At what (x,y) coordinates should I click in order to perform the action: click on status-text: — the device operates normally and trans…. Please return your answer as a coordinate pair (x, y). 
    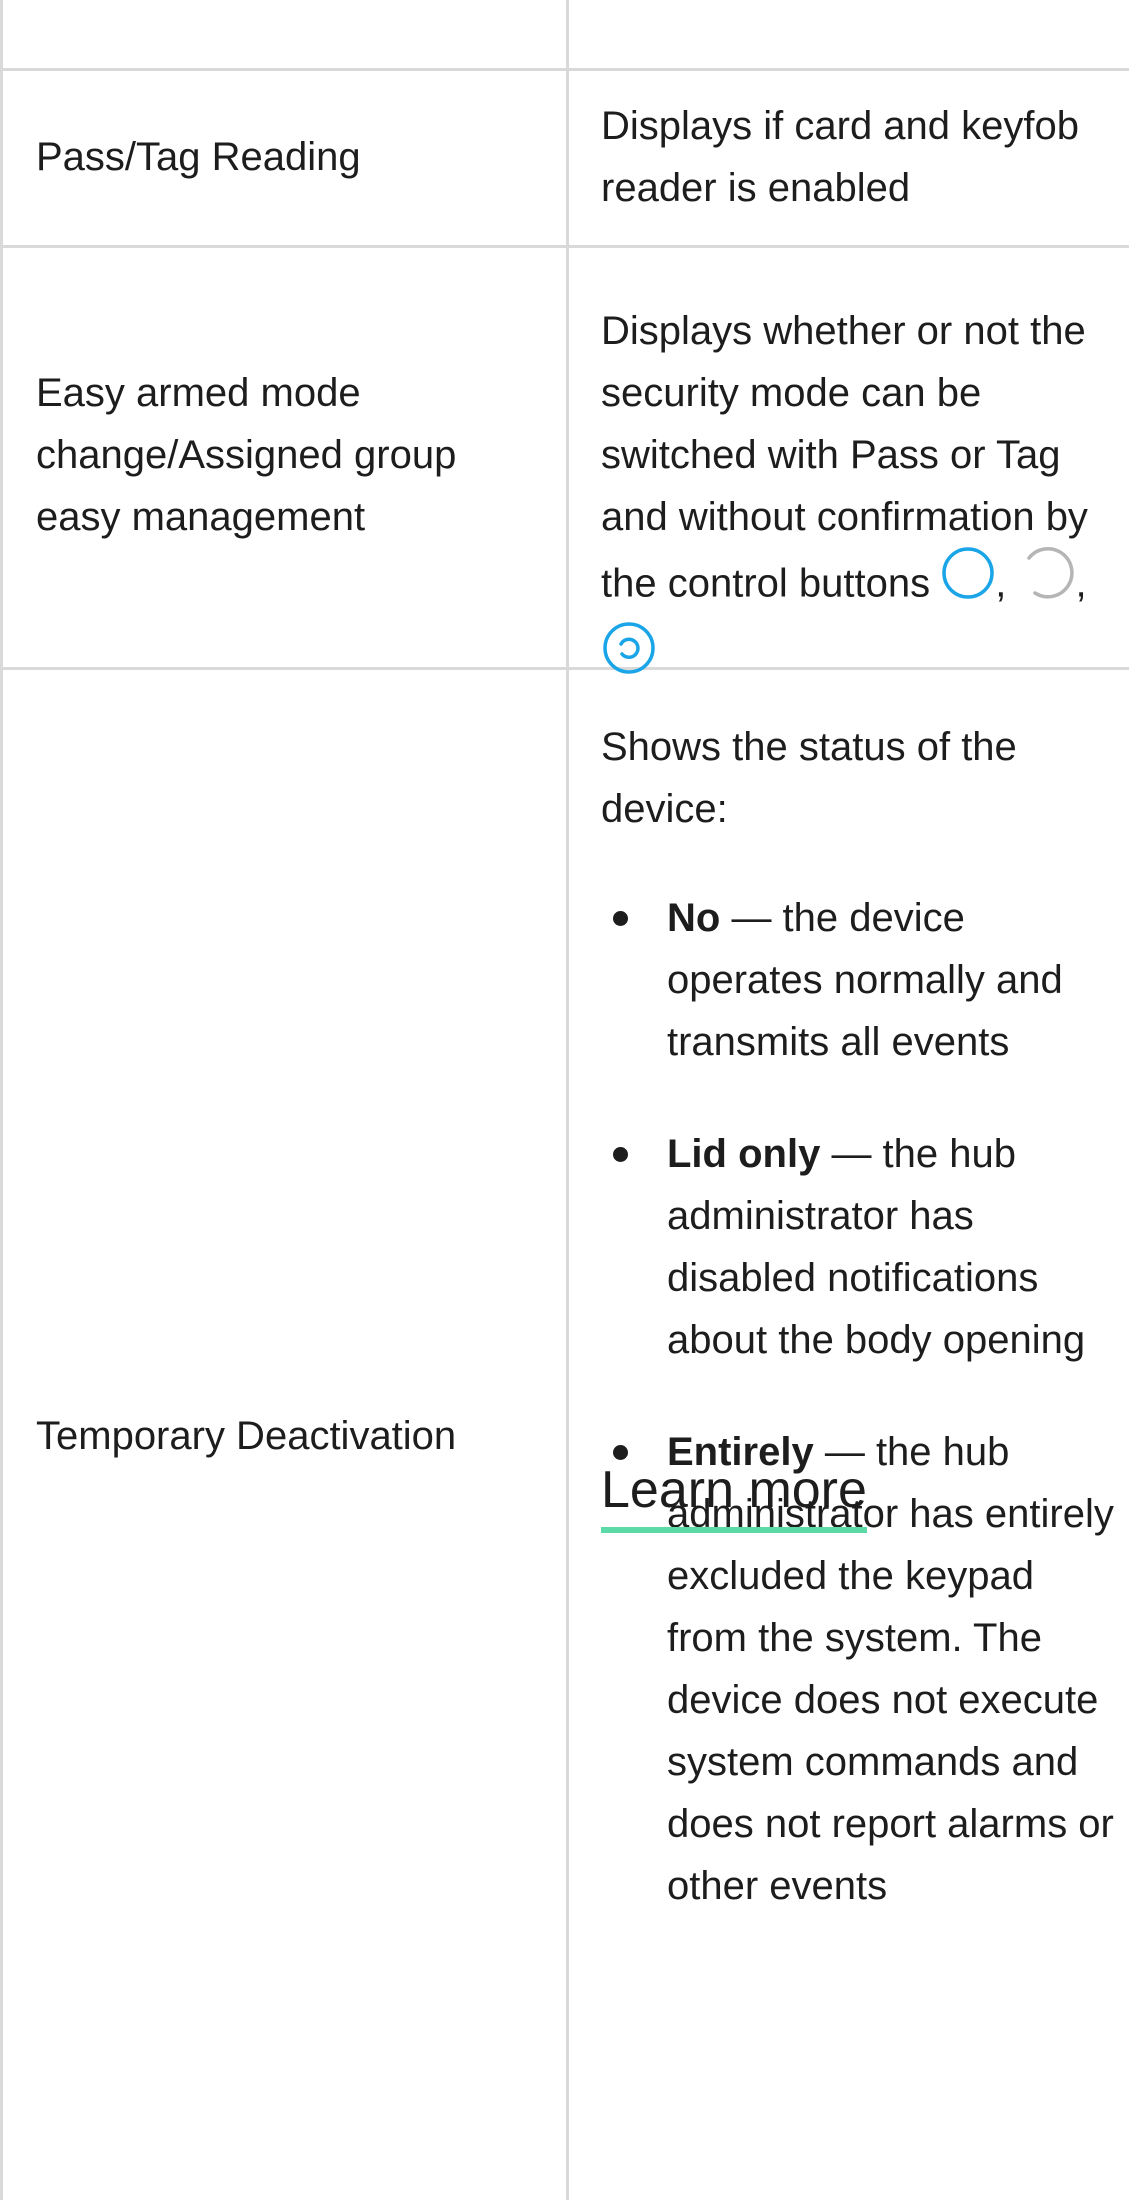
    Looking at the image, I should click on (865, 980).